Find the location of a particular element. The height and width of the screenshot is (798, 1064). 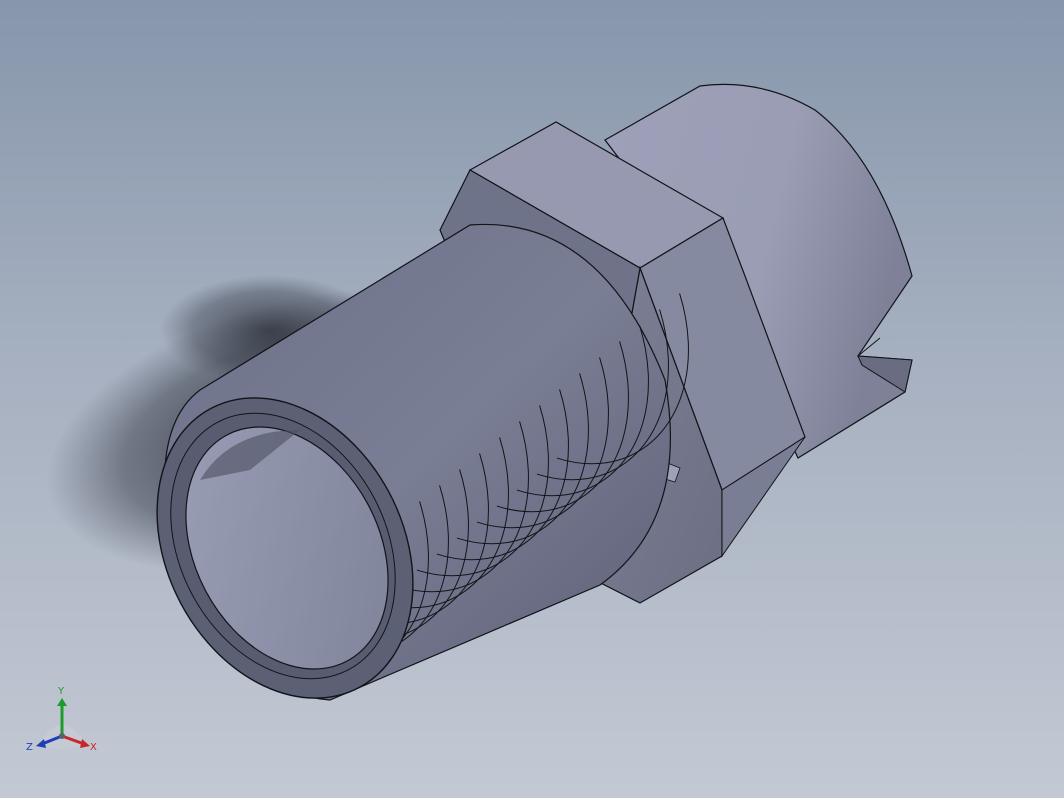

orientation-triad: Y X Z is located at coordinates (64, 720).